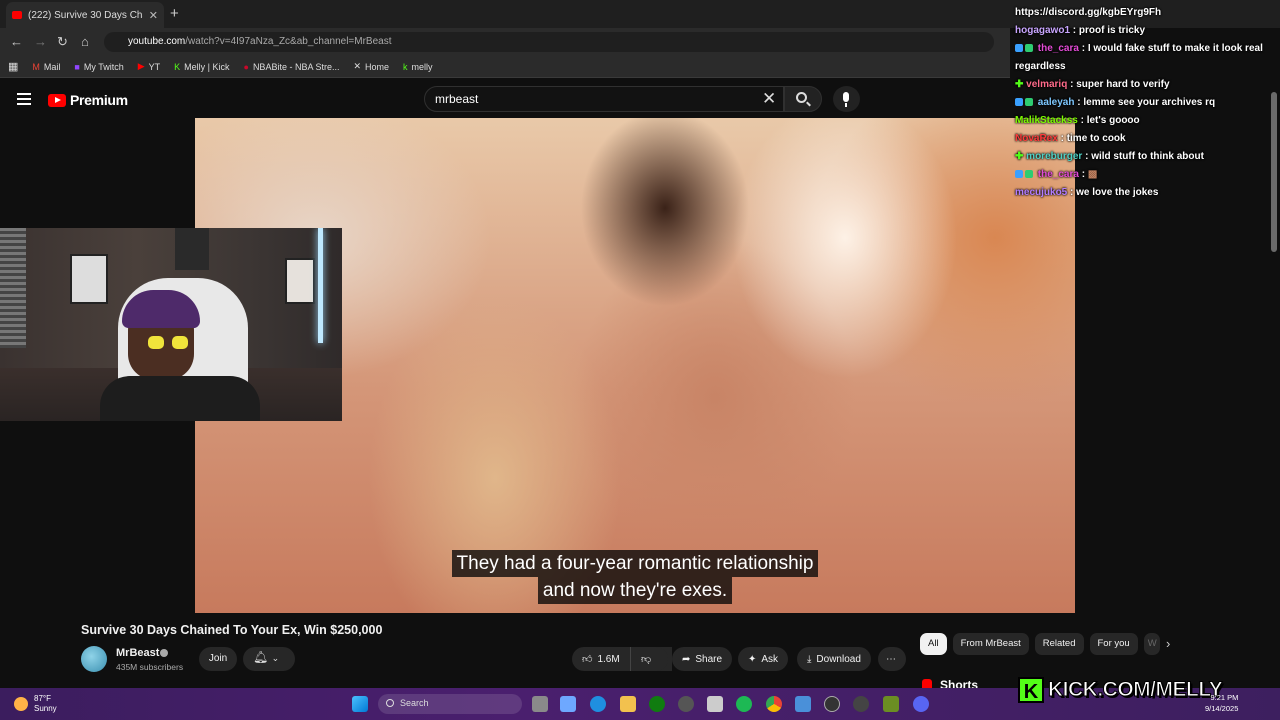  Describe the element at coordinates (24, 99) in the screenshot. I see `menu-icon` at that location.